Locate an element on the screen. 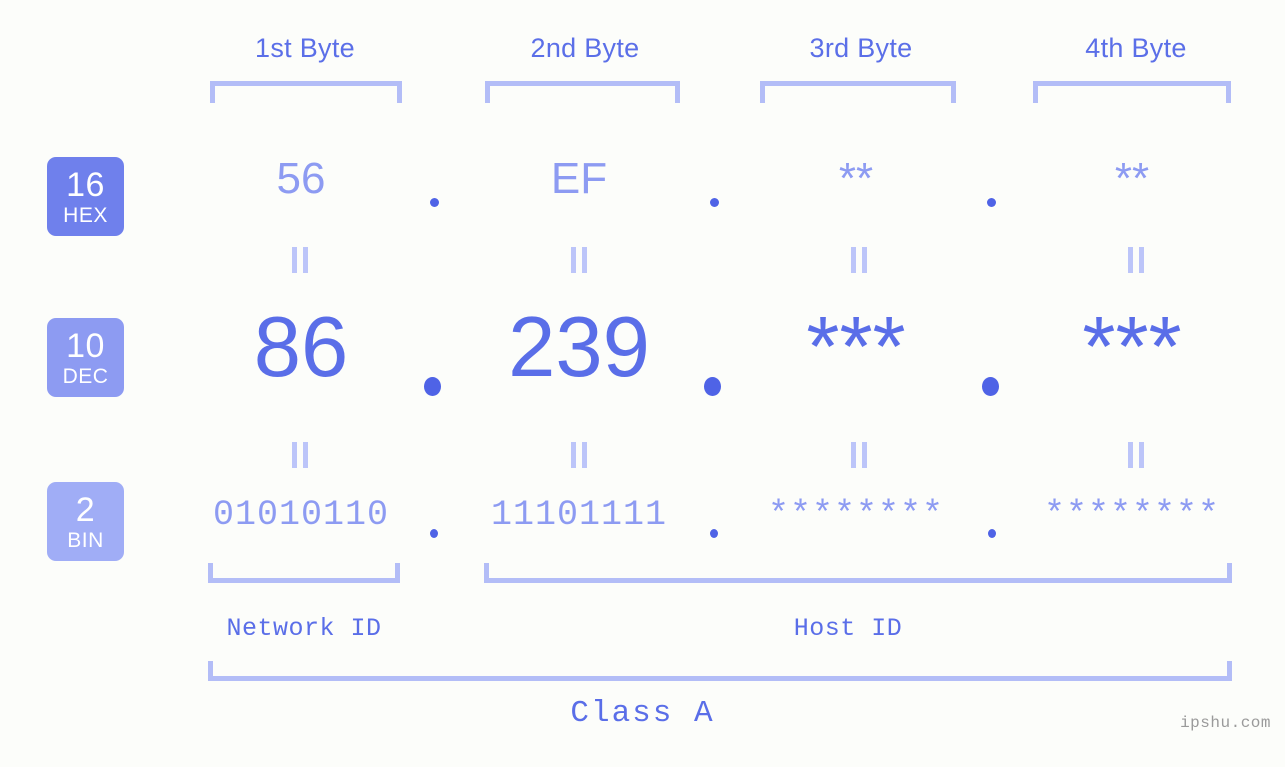 The image size is (1285, 767). base-badge-hex: 16 HEX is located at coordinates (85, 196).